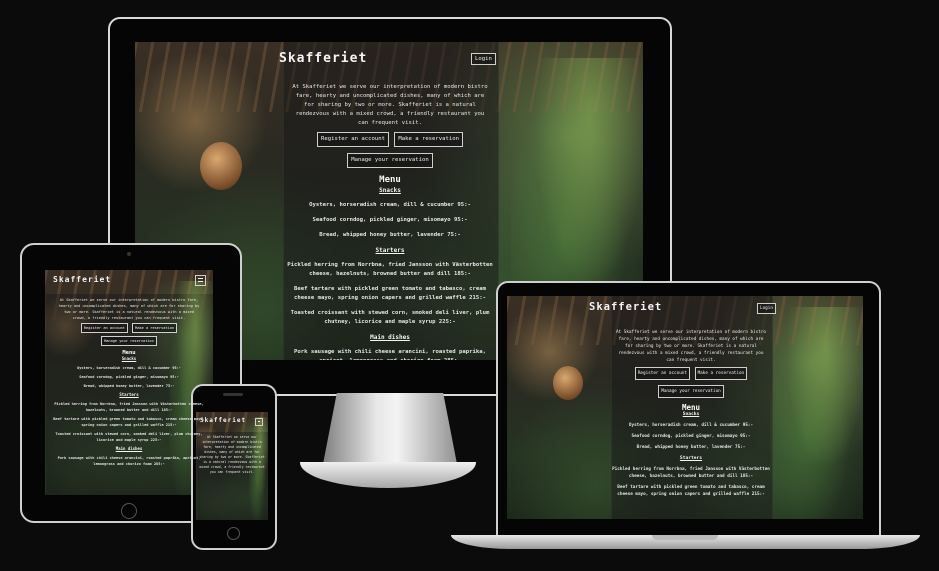  Describe the element at coordinates (233, 533) in the screenshot. I see `phone-home-button-icon` at that location.